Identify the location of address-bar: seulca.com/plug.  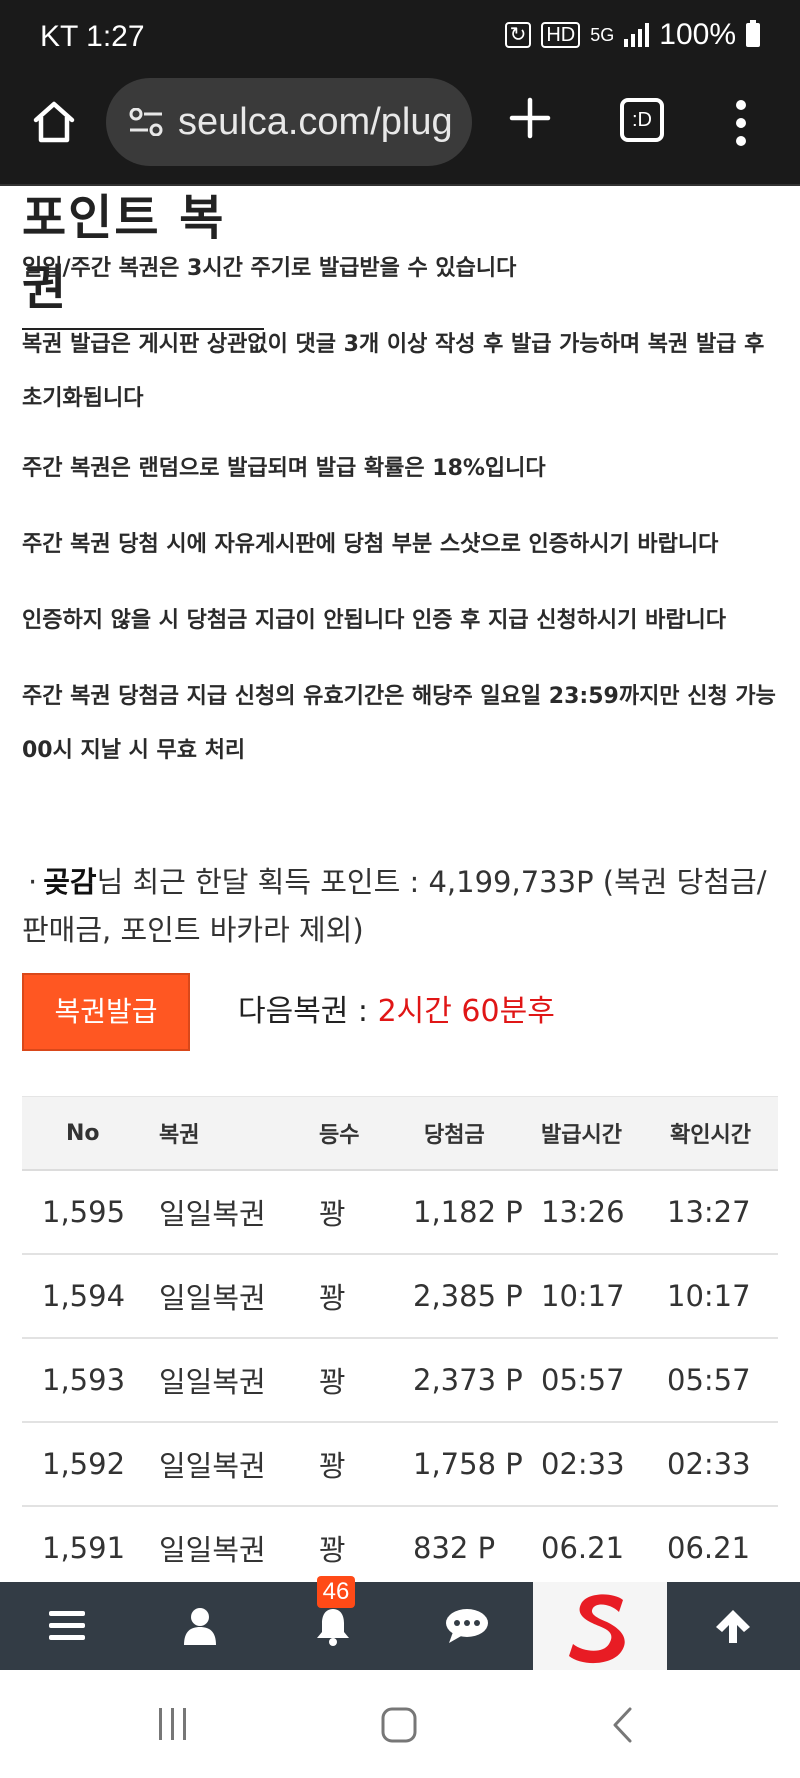
(289, 122).